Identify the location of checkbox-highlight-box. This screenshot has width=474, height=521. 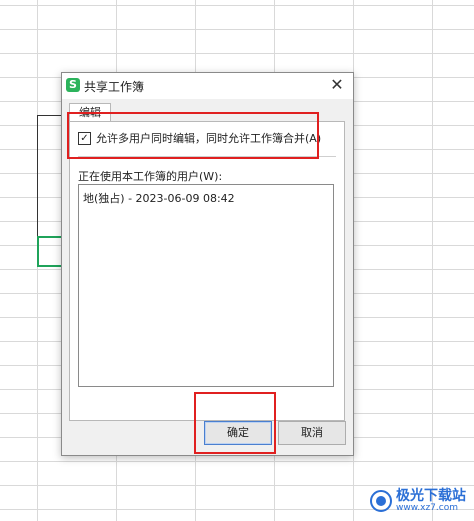
(193, 135).